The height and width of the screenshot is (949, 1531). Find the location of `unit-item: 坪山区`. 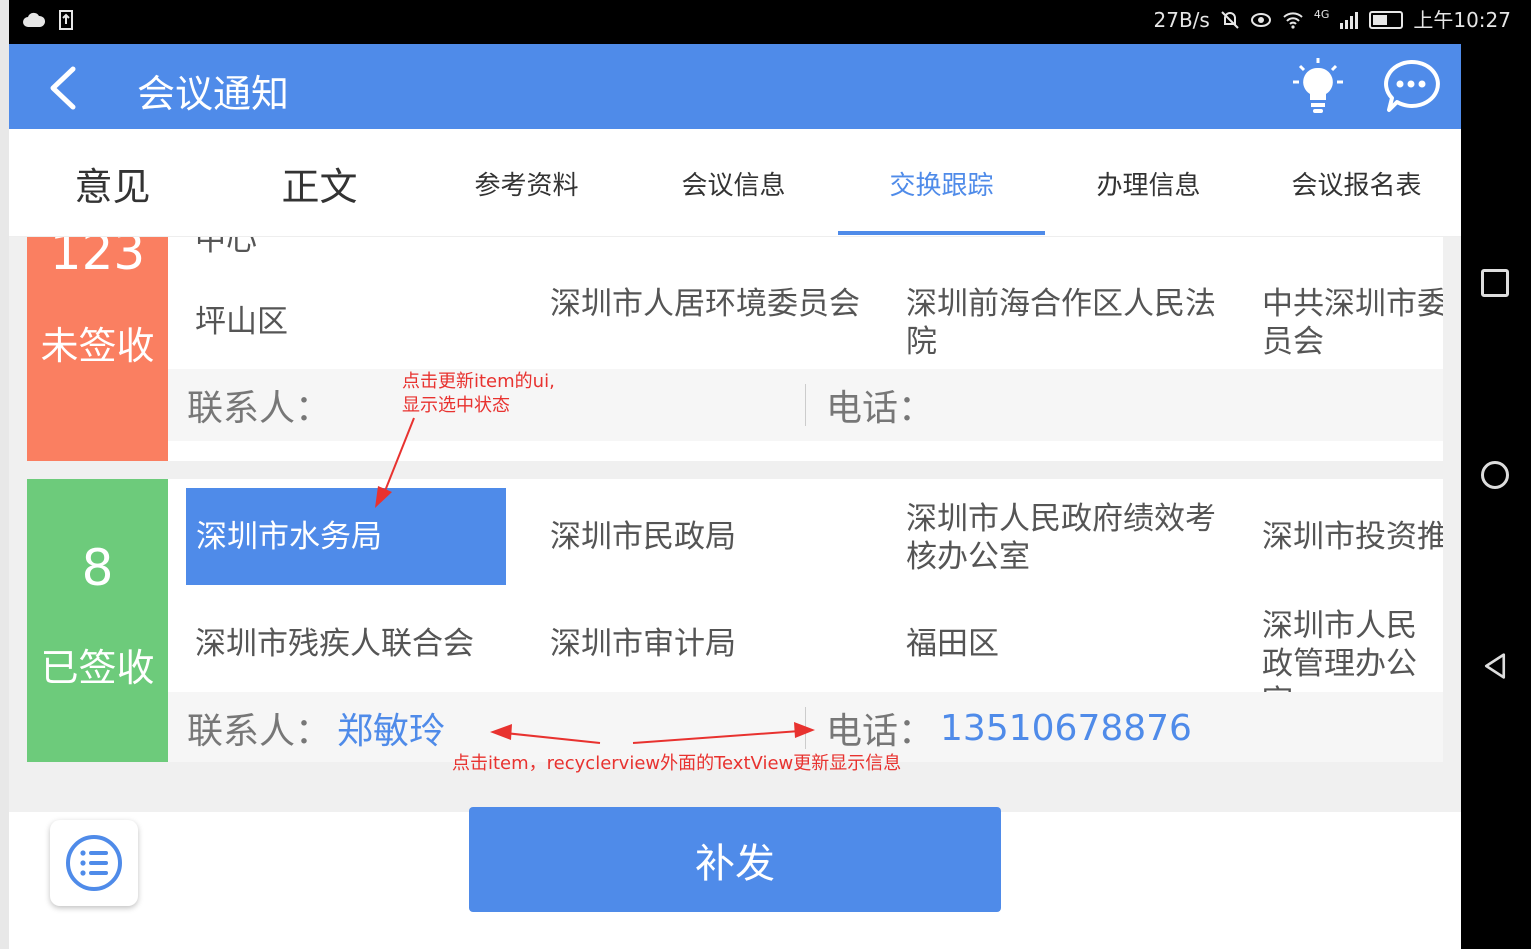

unit-item: 坪山区 is located at coordinates (355, 322).